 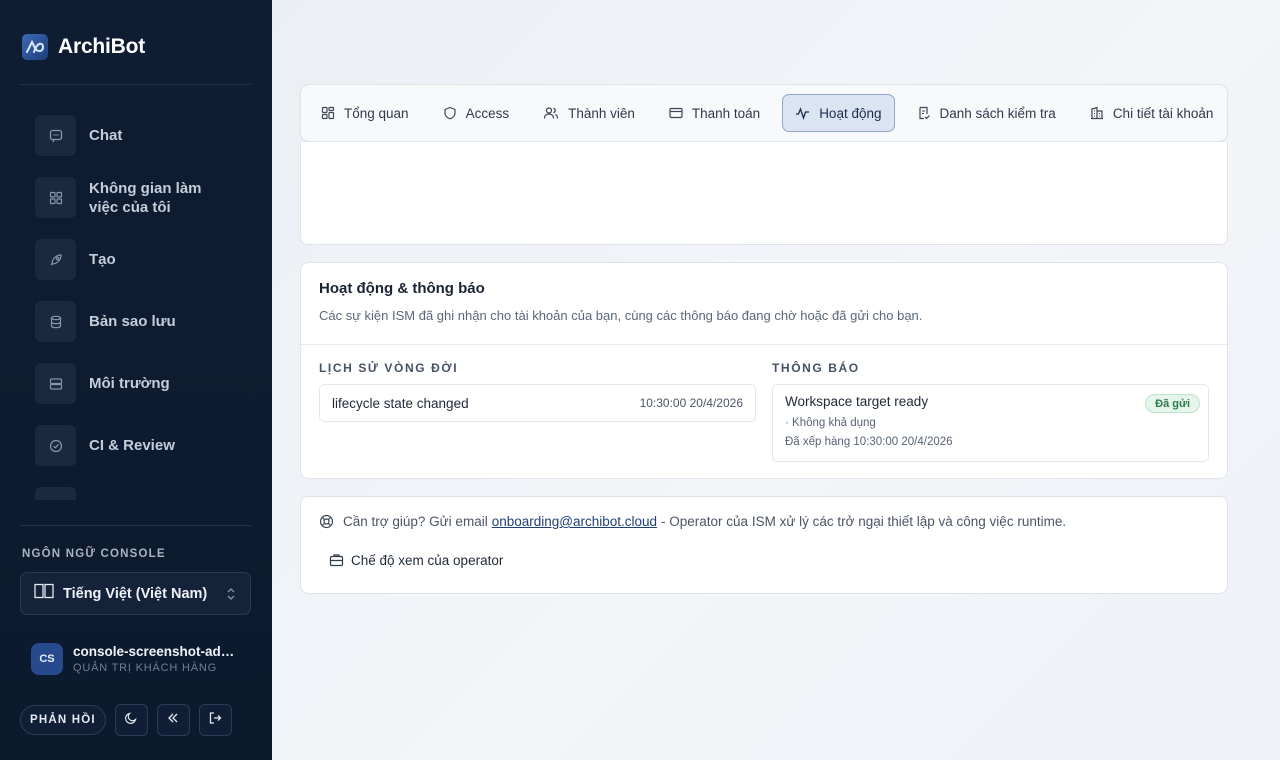 I want to click on sidebar-item-label: Tạo, so click(x=102, y=259).